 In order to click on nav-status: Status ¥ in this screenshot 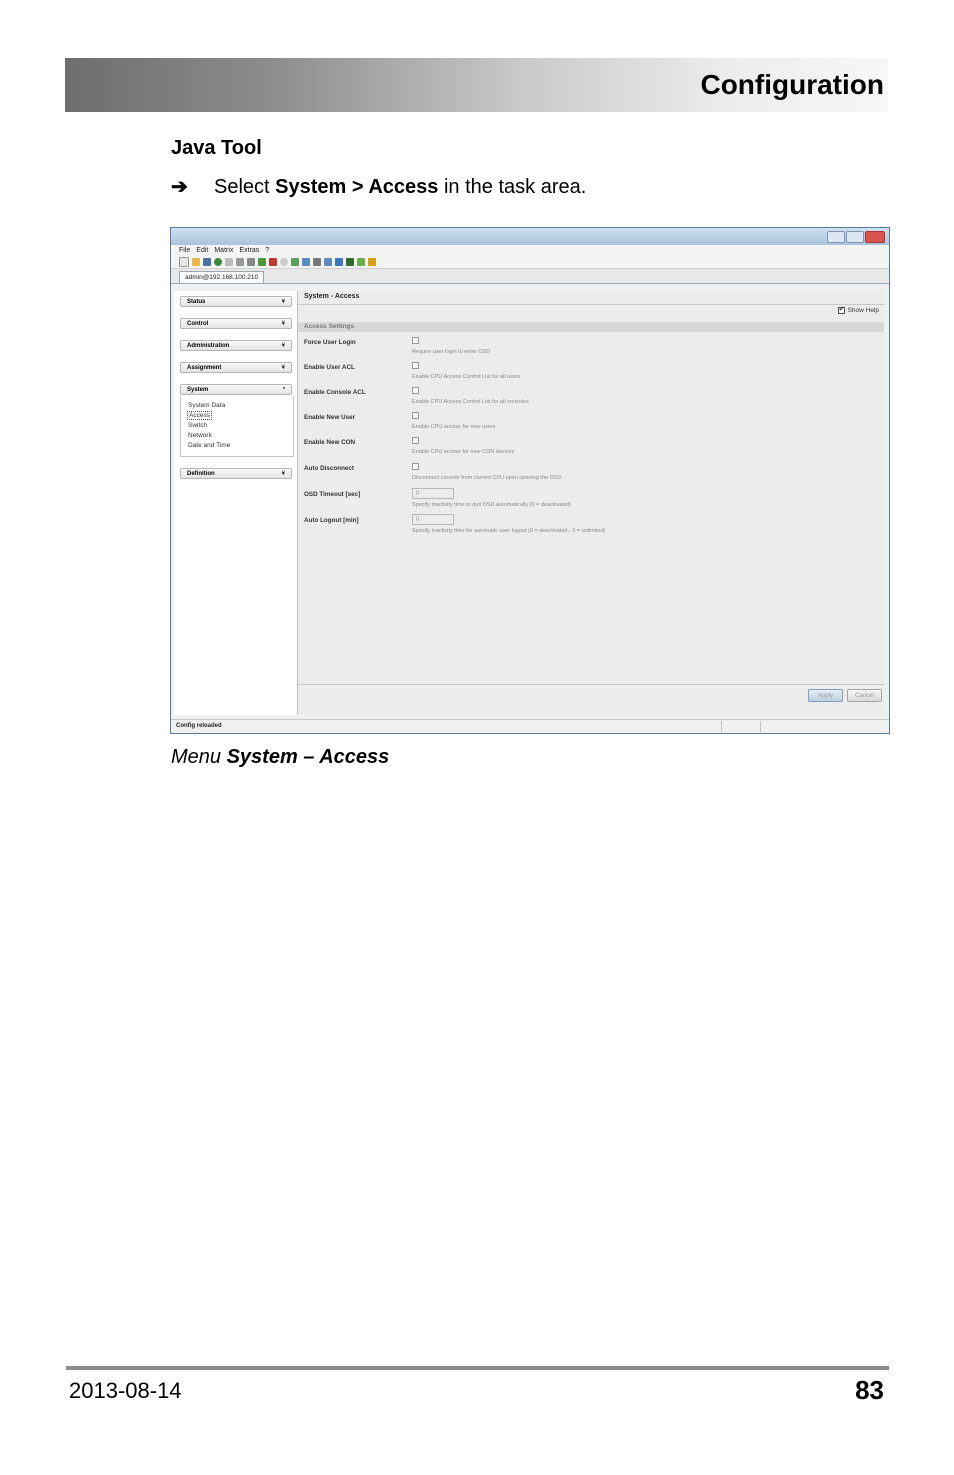, I will do `click(236, 301)`.